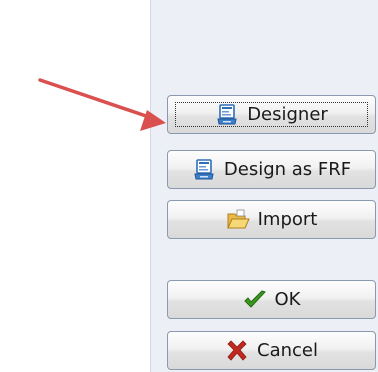 The width and height of the screenshot is (378, 372). Describe the element at coordinates (237, 351) in the screenshot. I see `x-icon` at that location.